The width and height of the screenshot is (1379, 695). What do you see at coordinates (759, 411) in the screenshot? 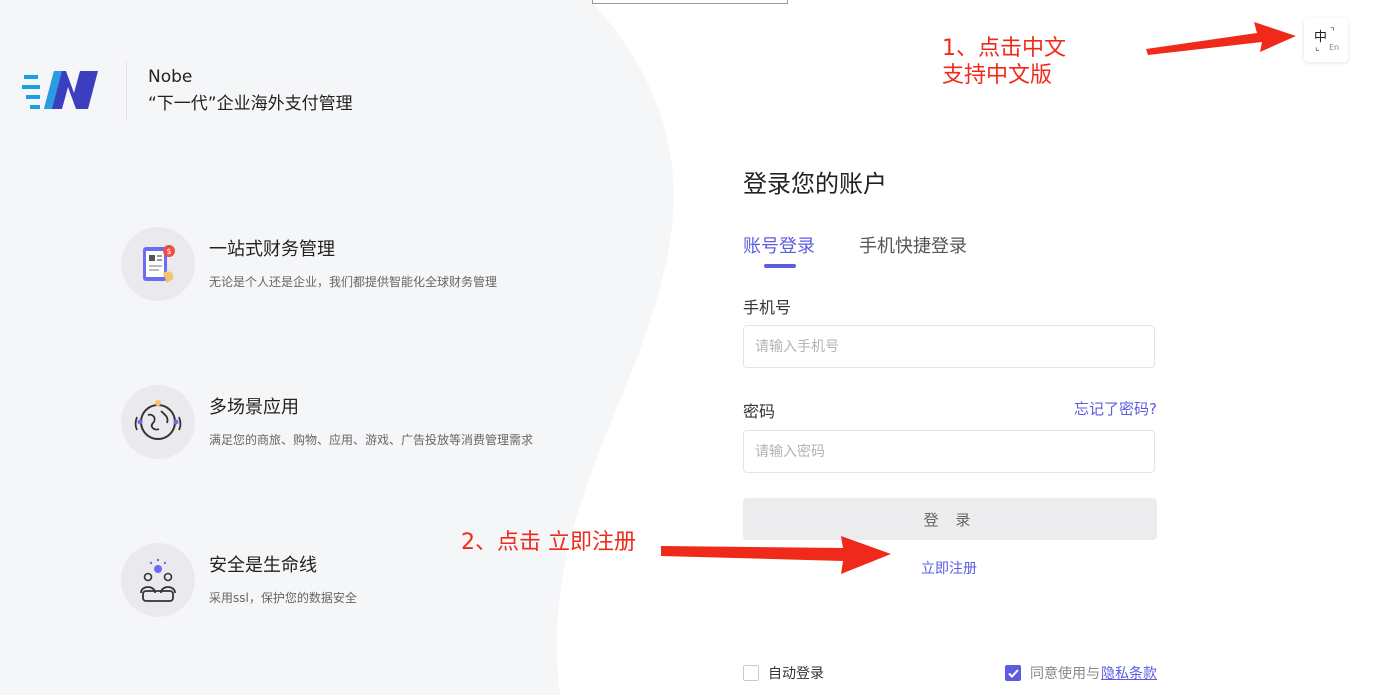
I see `password-label: 密码` at bounding box center [759, 411].